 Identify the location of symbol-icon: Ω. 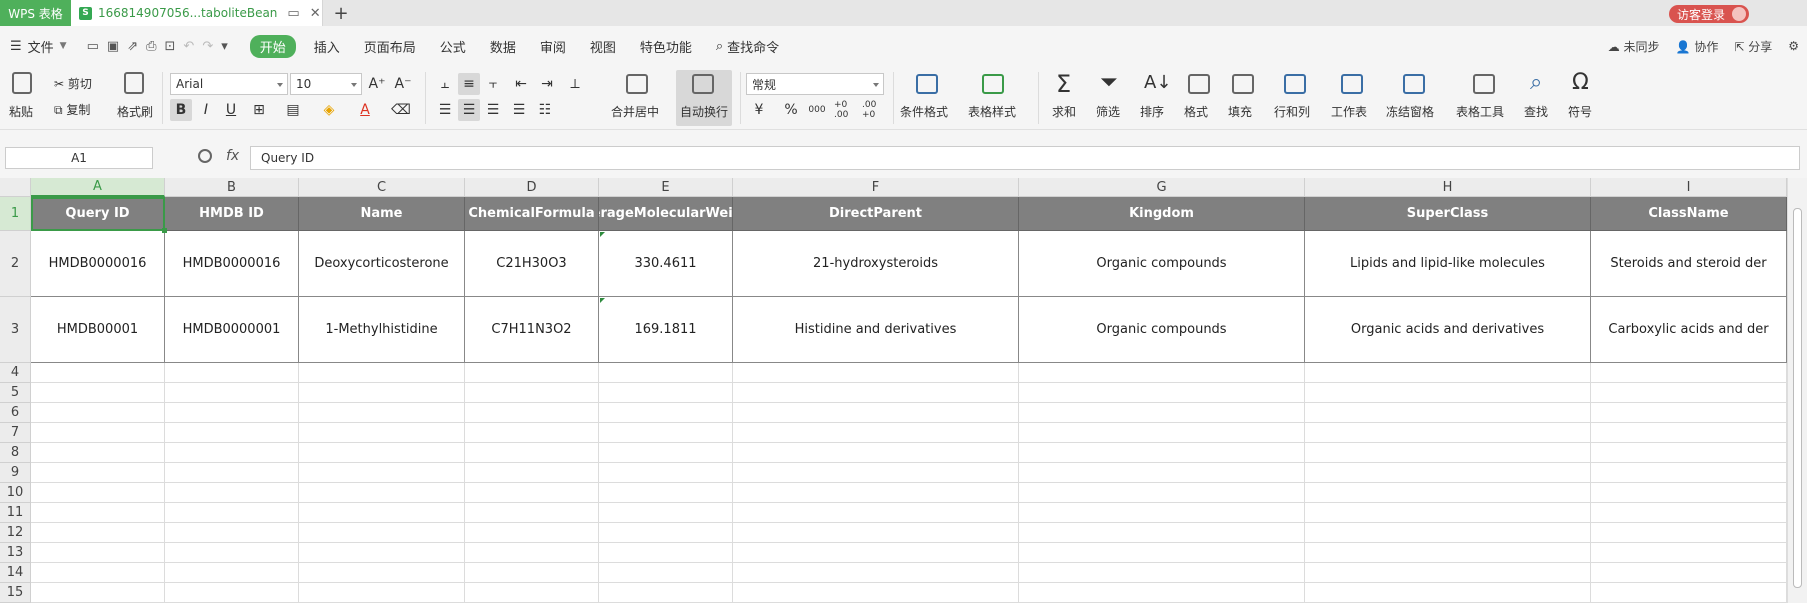
(1580, 82).